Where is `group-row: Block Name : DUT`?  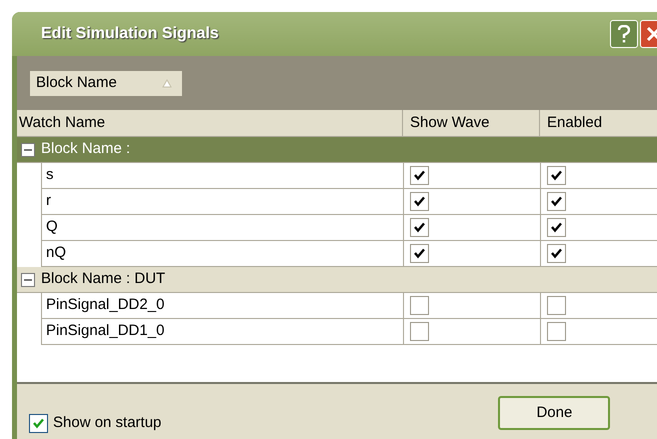
group-row: Block Name : DUT is located at coordinates (337, 280).